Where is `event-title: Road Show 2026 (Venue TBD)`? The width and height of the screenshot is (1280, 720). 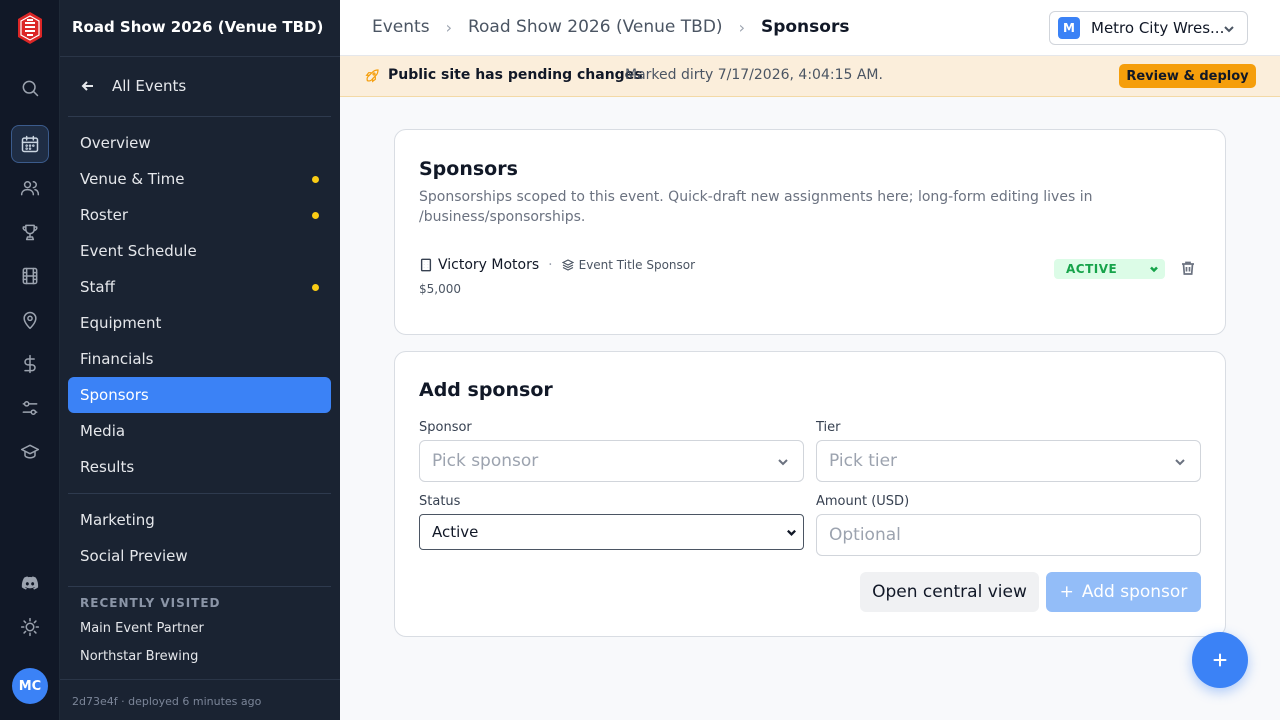
event-title: Road Show 2026 (Venue TBD) is located at coordinates (198, 27).